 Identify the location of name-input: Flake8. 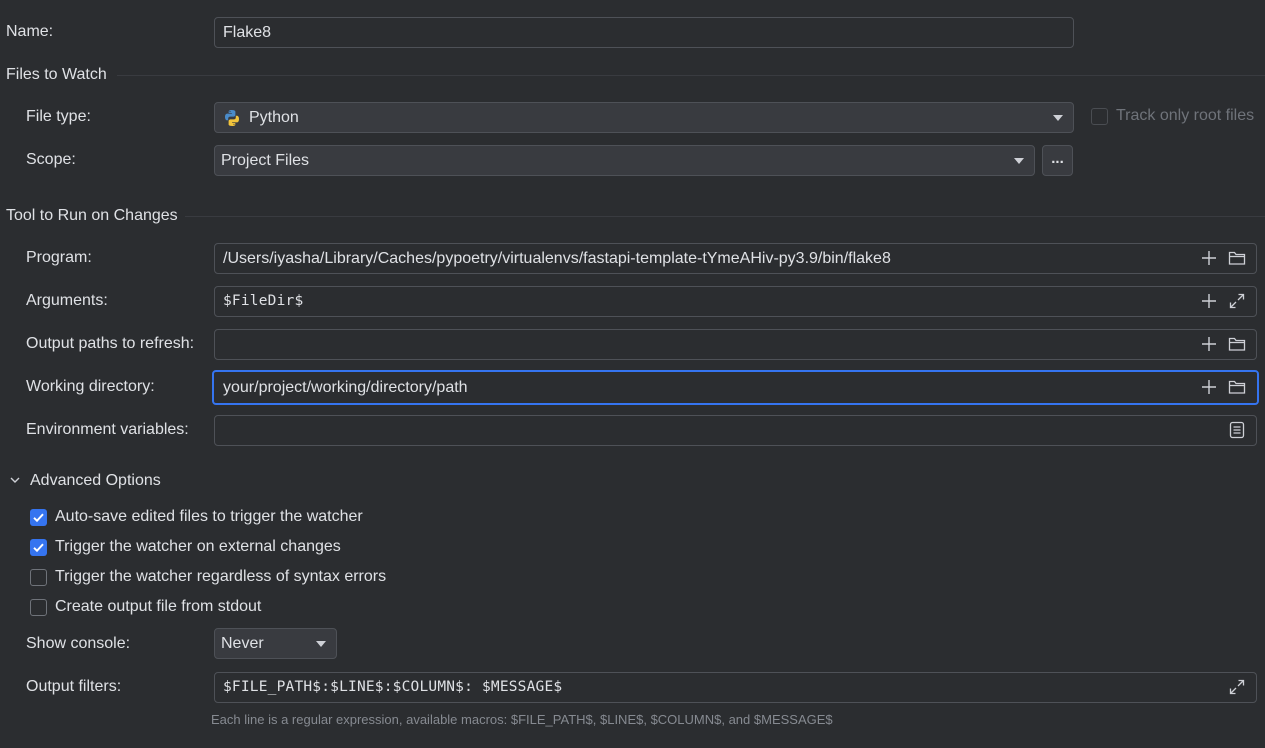
(644, 32).